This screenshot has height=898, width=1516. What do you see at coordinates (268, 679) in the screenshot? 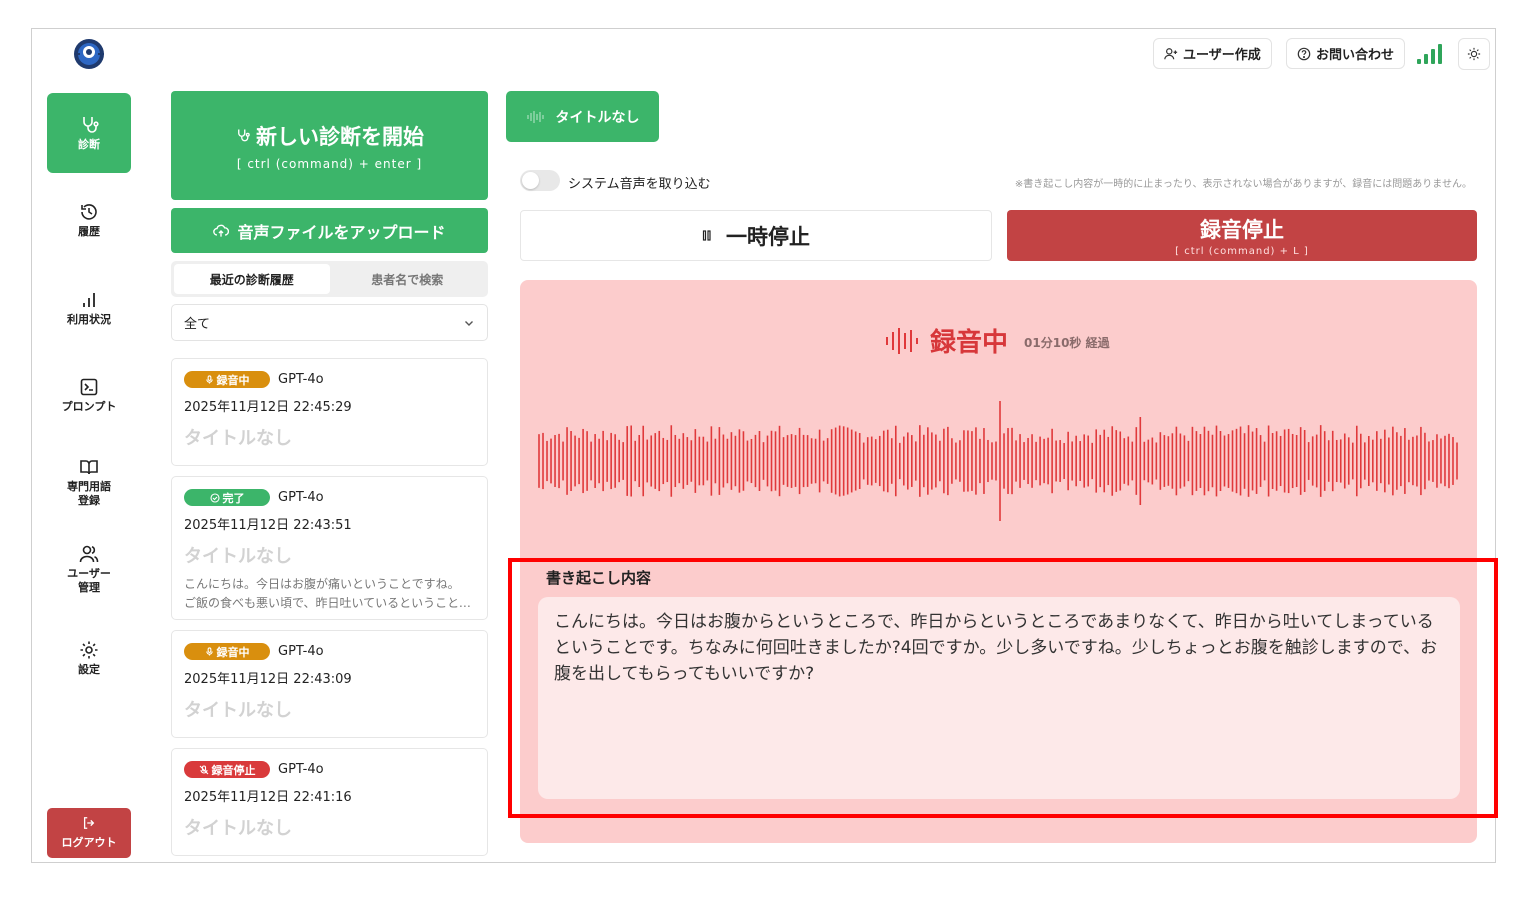
I see `card-date: 2025年11月12日 22:43:09` at bounding box center [268, 679].